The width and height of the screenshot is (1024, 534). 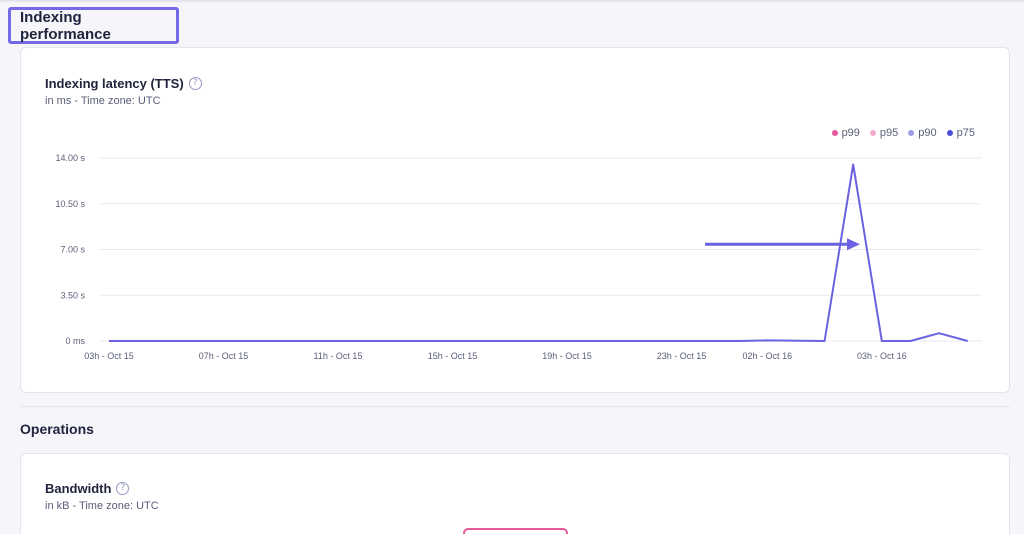 What do you see at coordinates (70, 204) in the screenshot?
I see `y-tick-label: 10.50 s` at bounding box center [70, 204].